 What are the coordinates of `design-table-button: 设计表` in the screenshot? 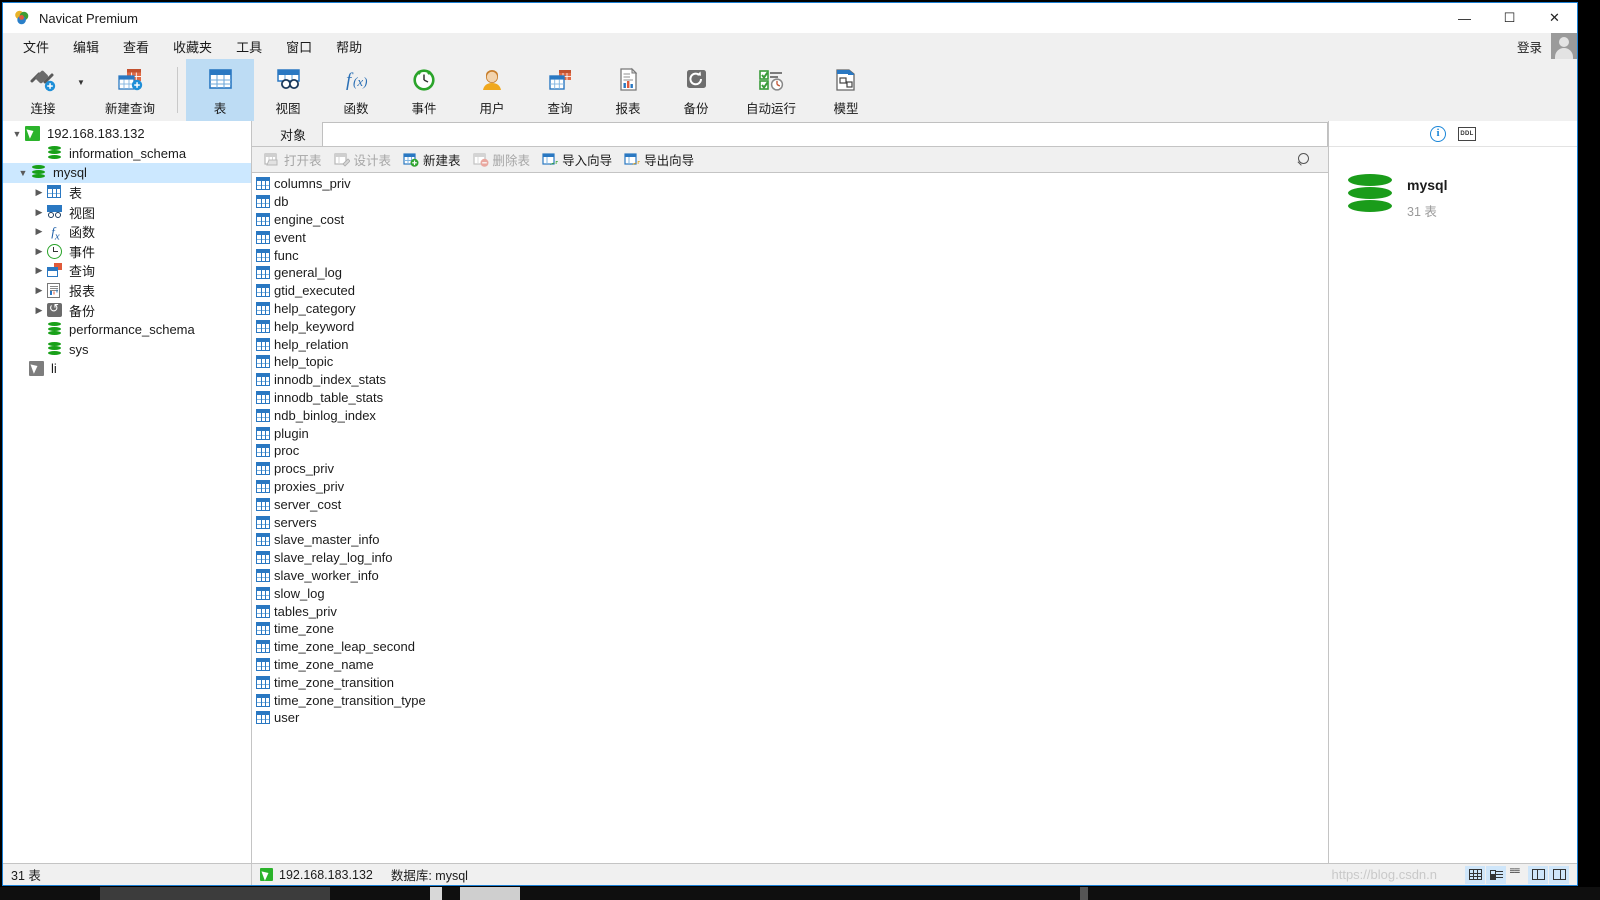 It's located at (363, 160).